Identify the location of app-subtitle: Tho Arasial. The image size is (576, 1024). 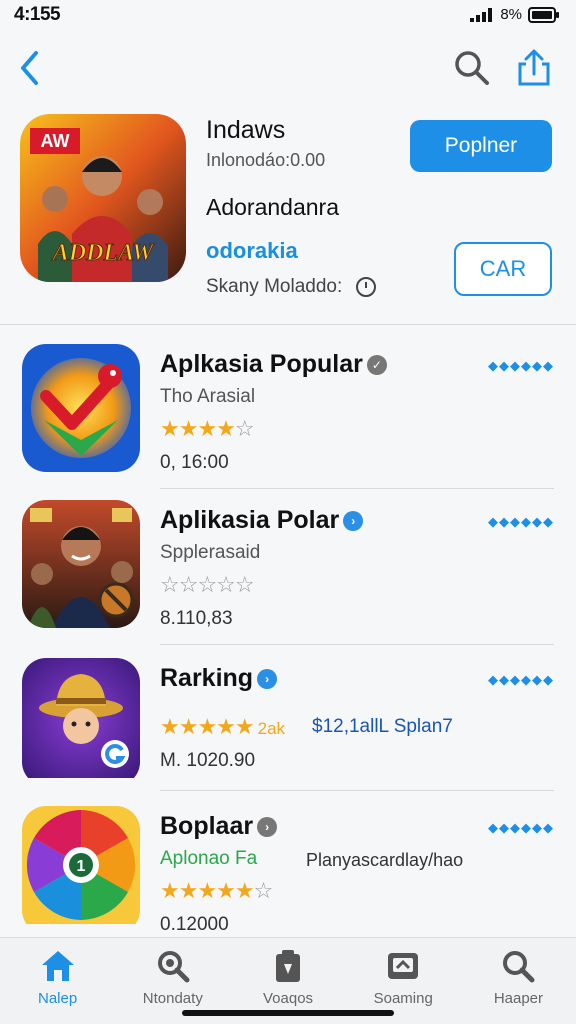
(208, 396).